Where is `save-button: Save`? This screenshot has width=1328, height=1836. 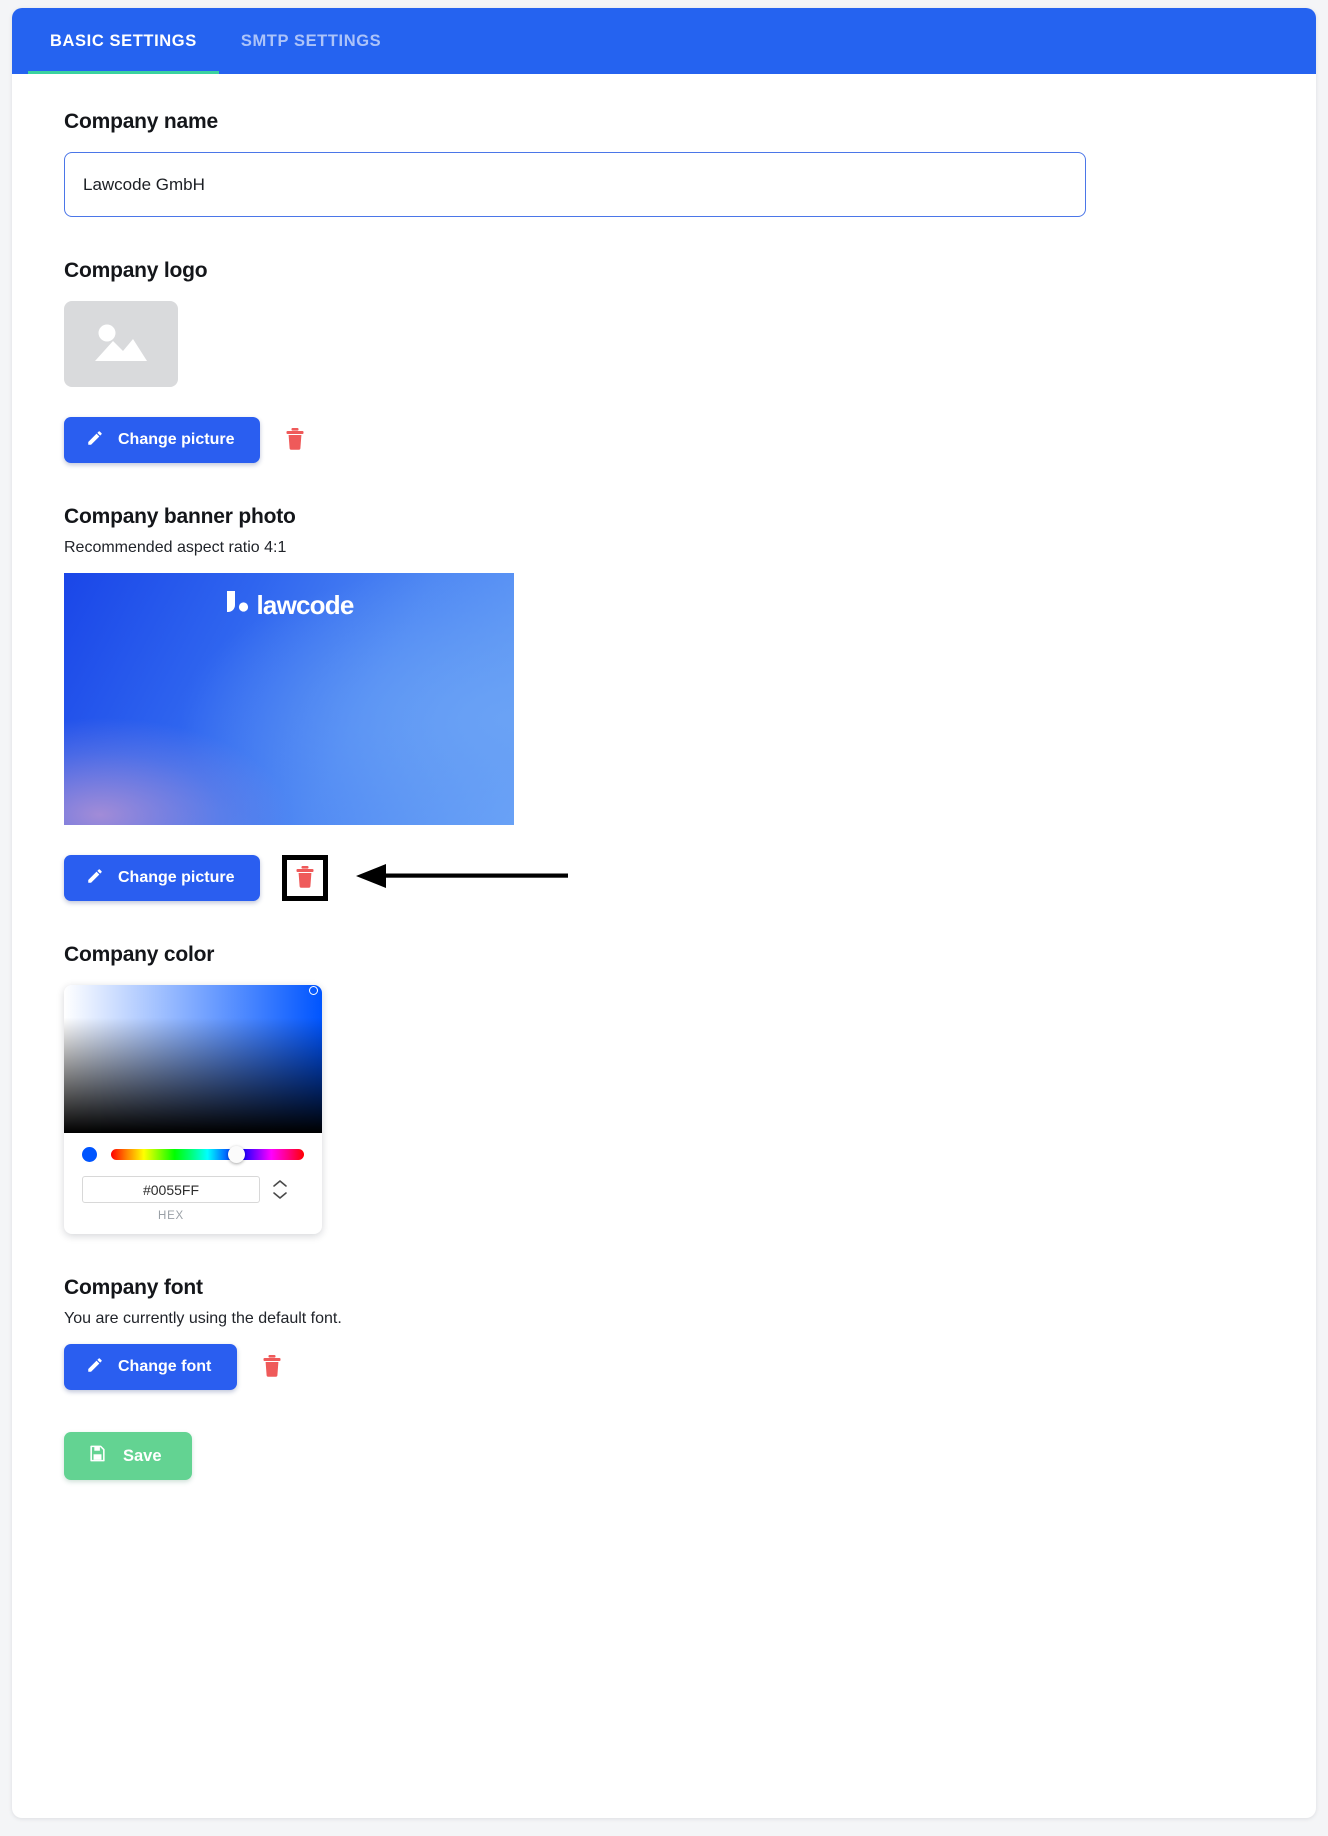
save-button: Save is located at coordinates (128, 1456).